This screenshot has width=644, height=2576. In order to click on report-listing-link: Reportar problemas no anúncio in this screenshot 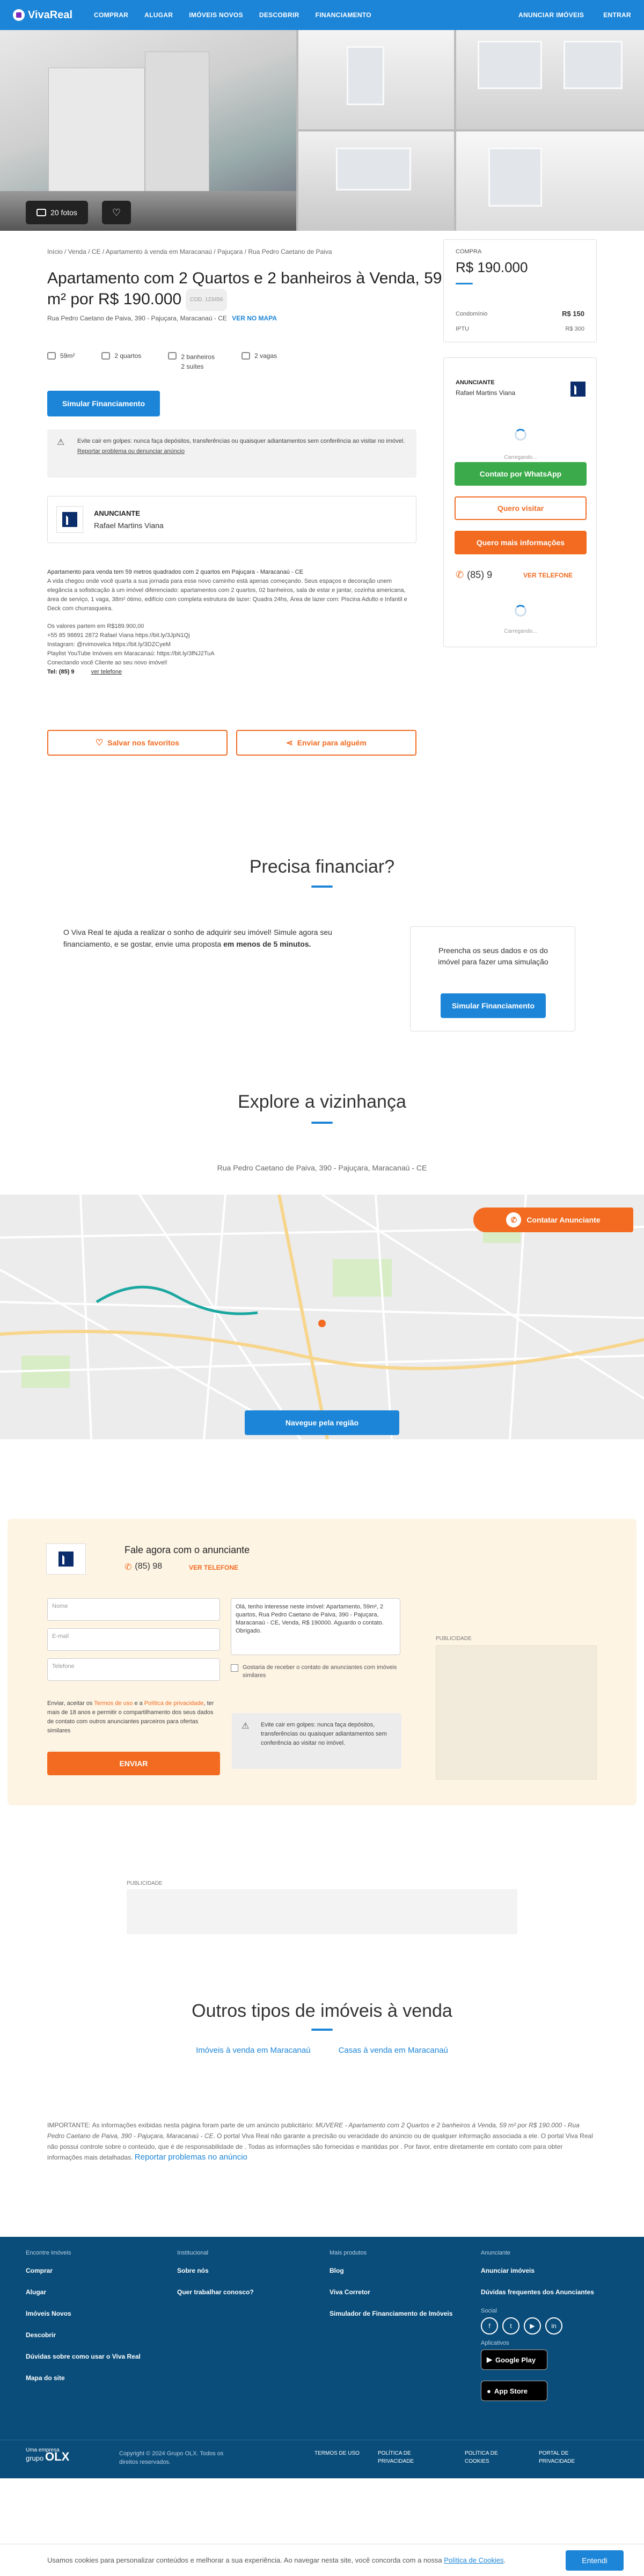, I will do `click(191, 2157)`.